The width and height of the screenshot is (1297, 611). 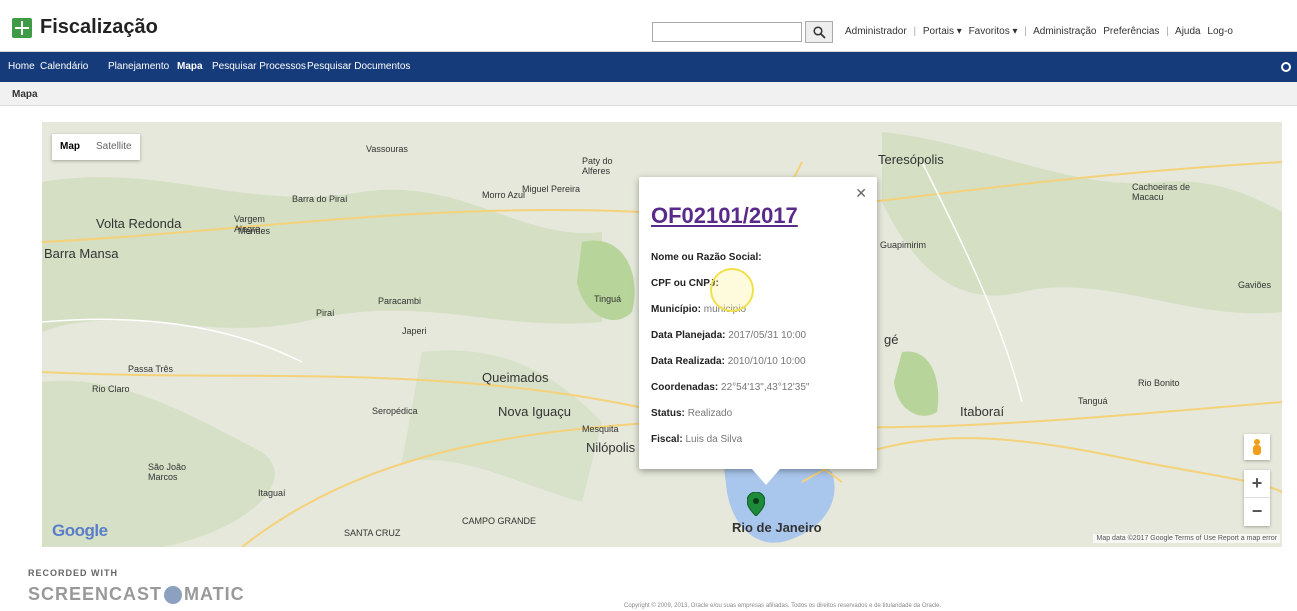 I want to click on place-label: Barra Mansa, so click(x=81, y=253).